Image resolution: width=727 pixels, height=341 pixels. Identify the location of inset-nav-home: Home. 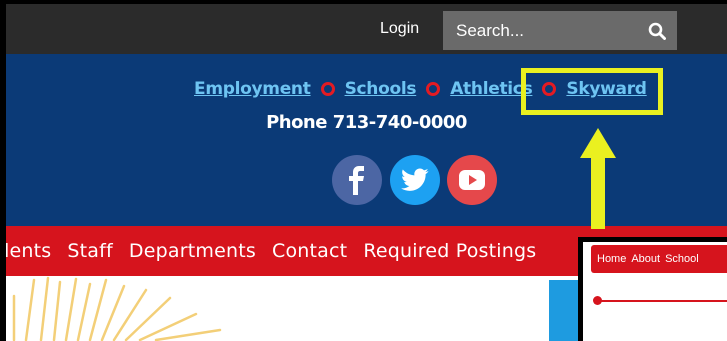
(611, 259).